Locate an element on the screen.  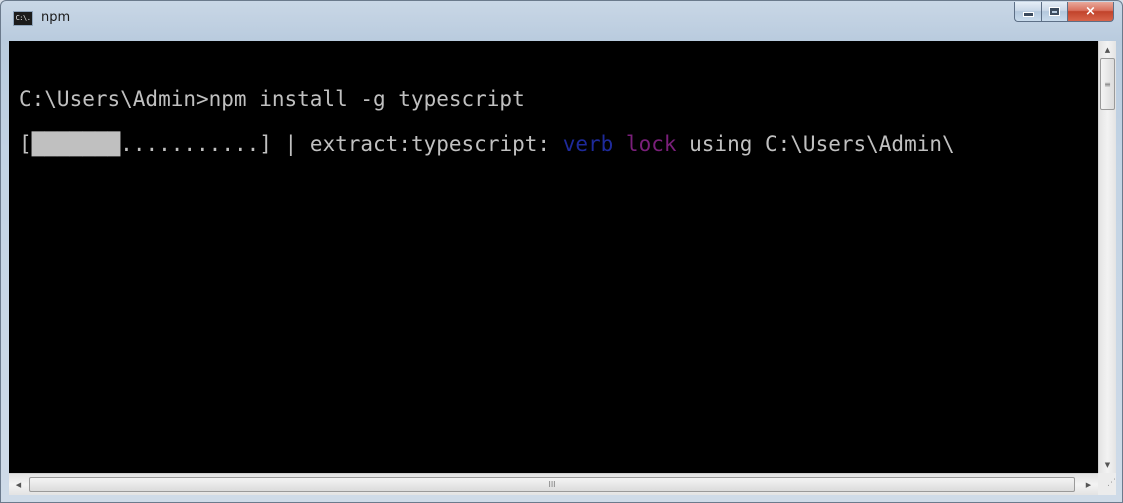
window-title: npm is located at coordinates (56, 17).